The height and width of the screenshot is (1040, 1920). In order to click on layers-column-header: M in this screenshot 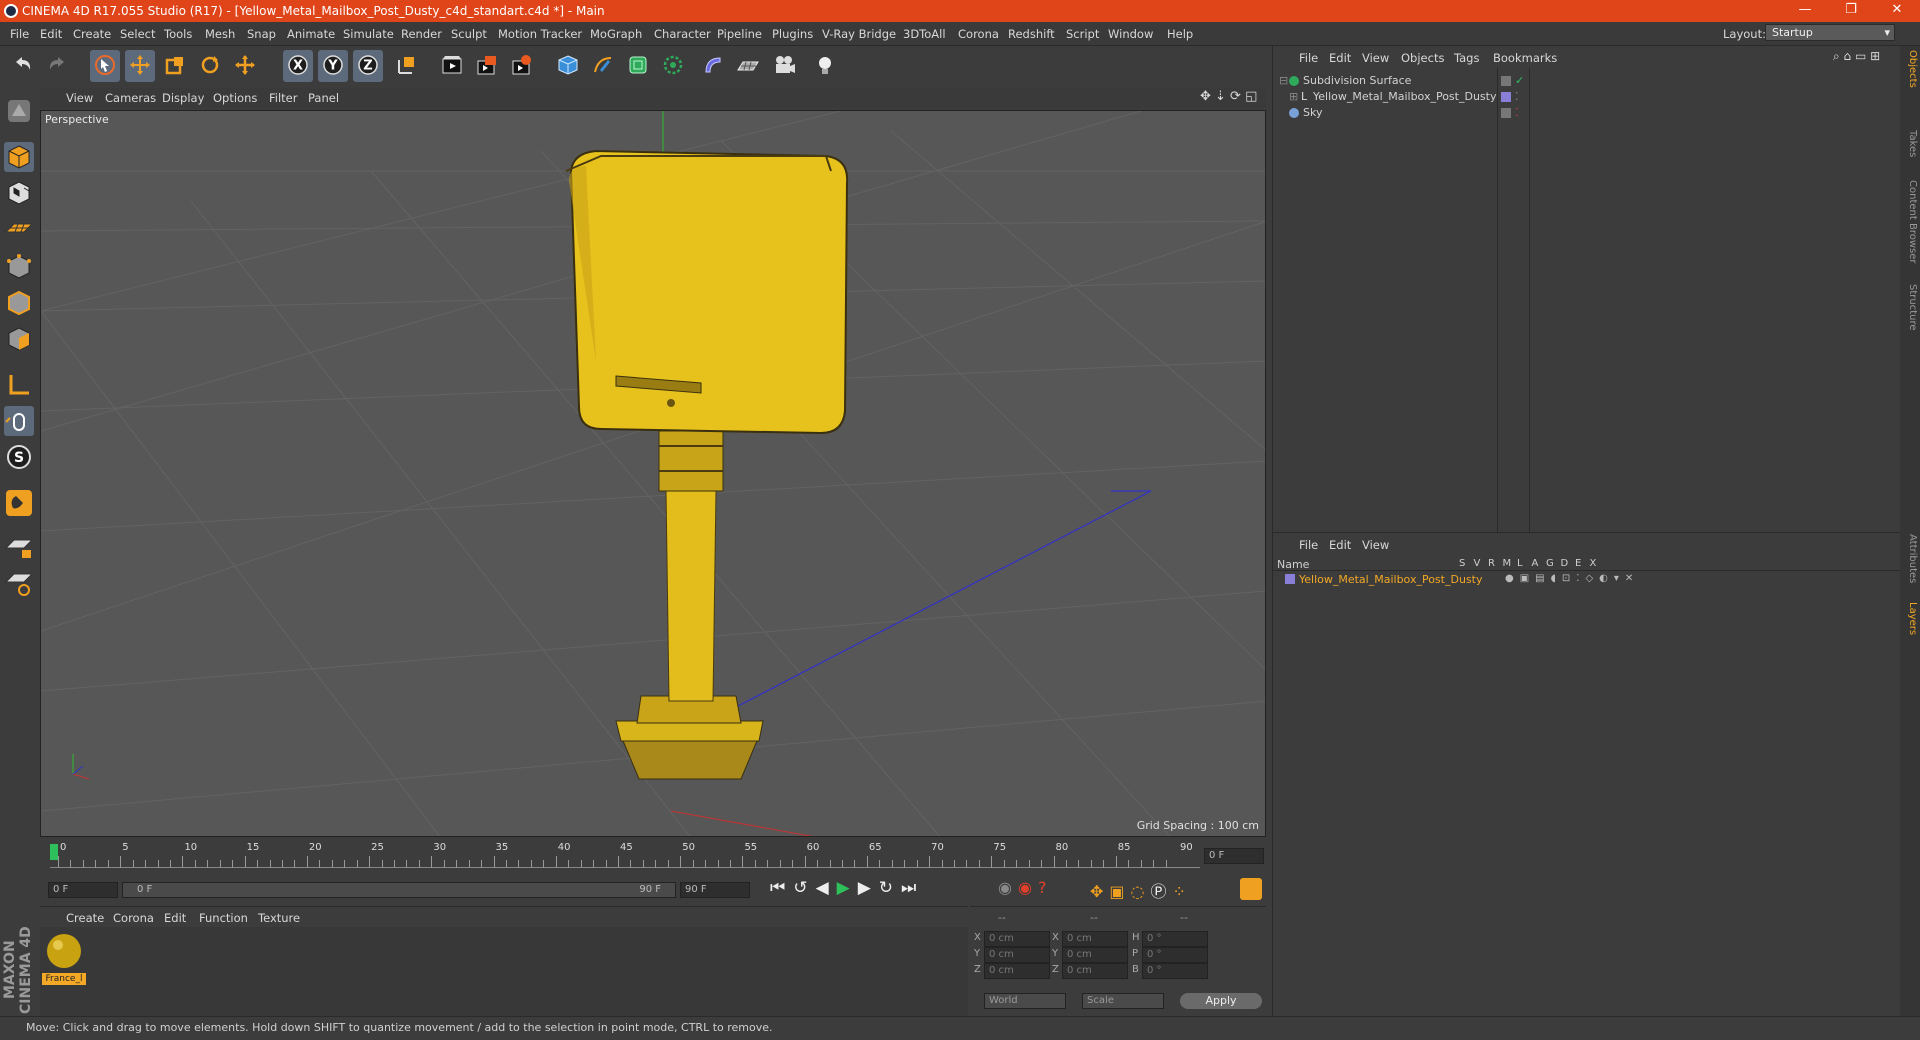, I will do `click(1507, 563)`.